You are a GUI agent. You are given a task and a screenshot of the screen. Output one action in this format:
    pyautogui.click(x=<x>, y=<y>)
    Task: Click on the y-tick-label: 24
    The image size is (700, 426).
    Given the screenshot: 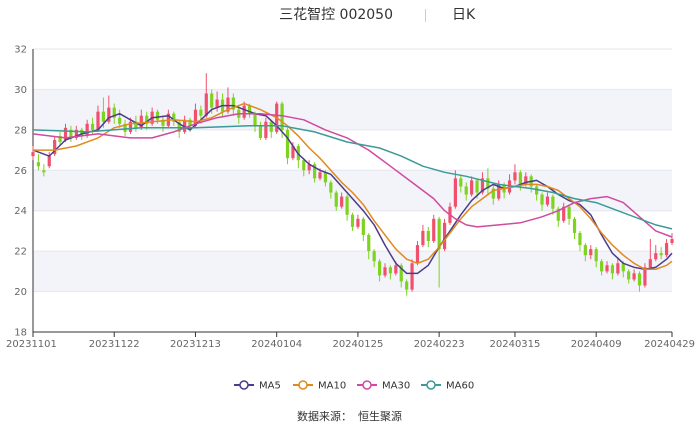 What is the action you would take?
    pyautogui.click(x=20, y=211)
    